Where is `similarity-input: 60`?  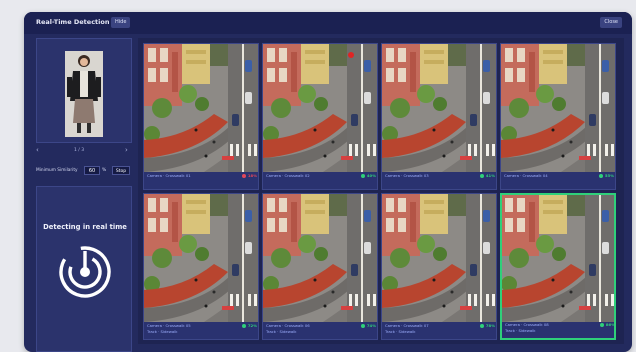 similarity-input: 60 is located at coordinates (92, 170).